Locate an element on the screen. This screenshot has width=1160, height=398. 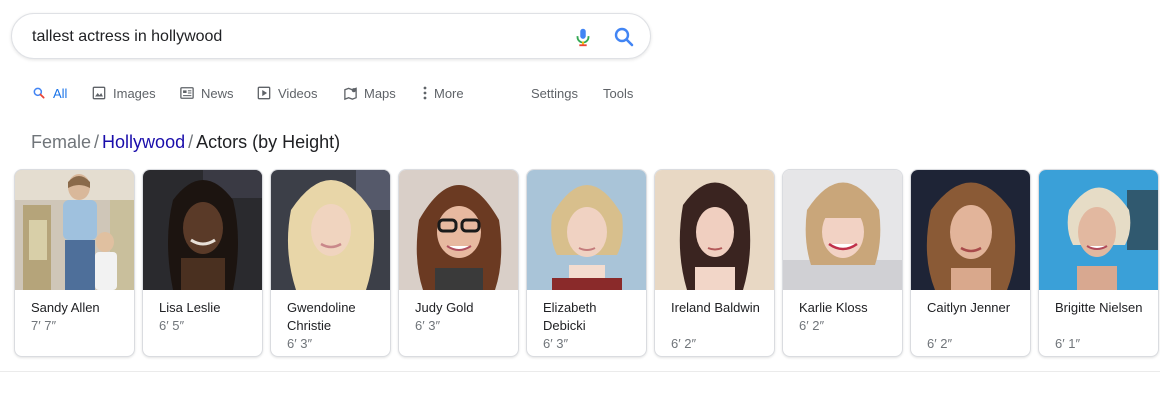
person-name: Sandy Allen is located at coordinates (65, 307).